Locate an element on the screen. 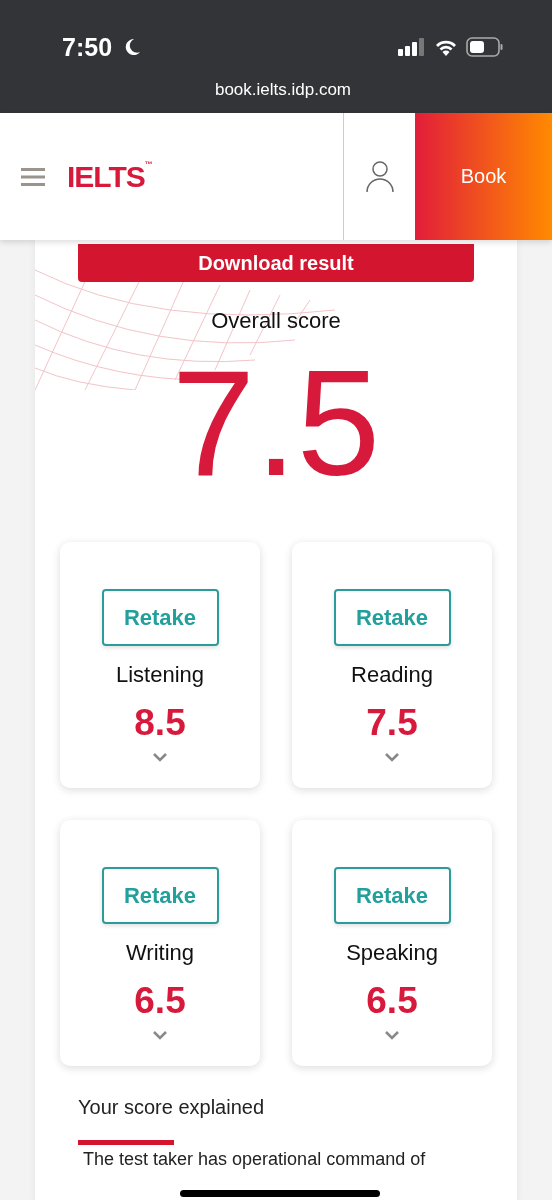 This screenshot has height=1200, width=552. skill-score: 8.5 is located at coordinates (160, 723).